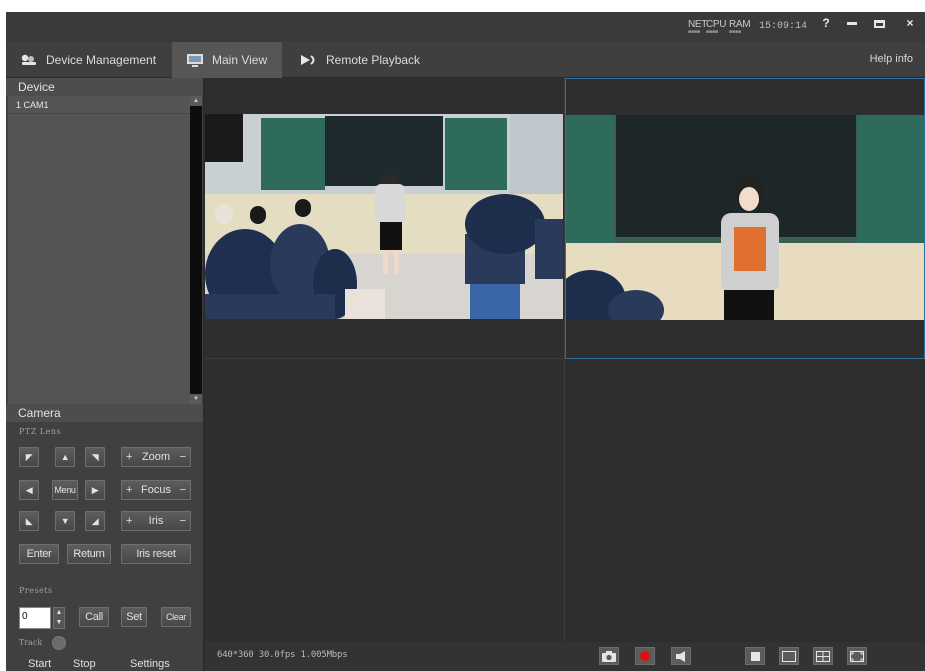  I want to click on speaker-icon, so click(680, 656).